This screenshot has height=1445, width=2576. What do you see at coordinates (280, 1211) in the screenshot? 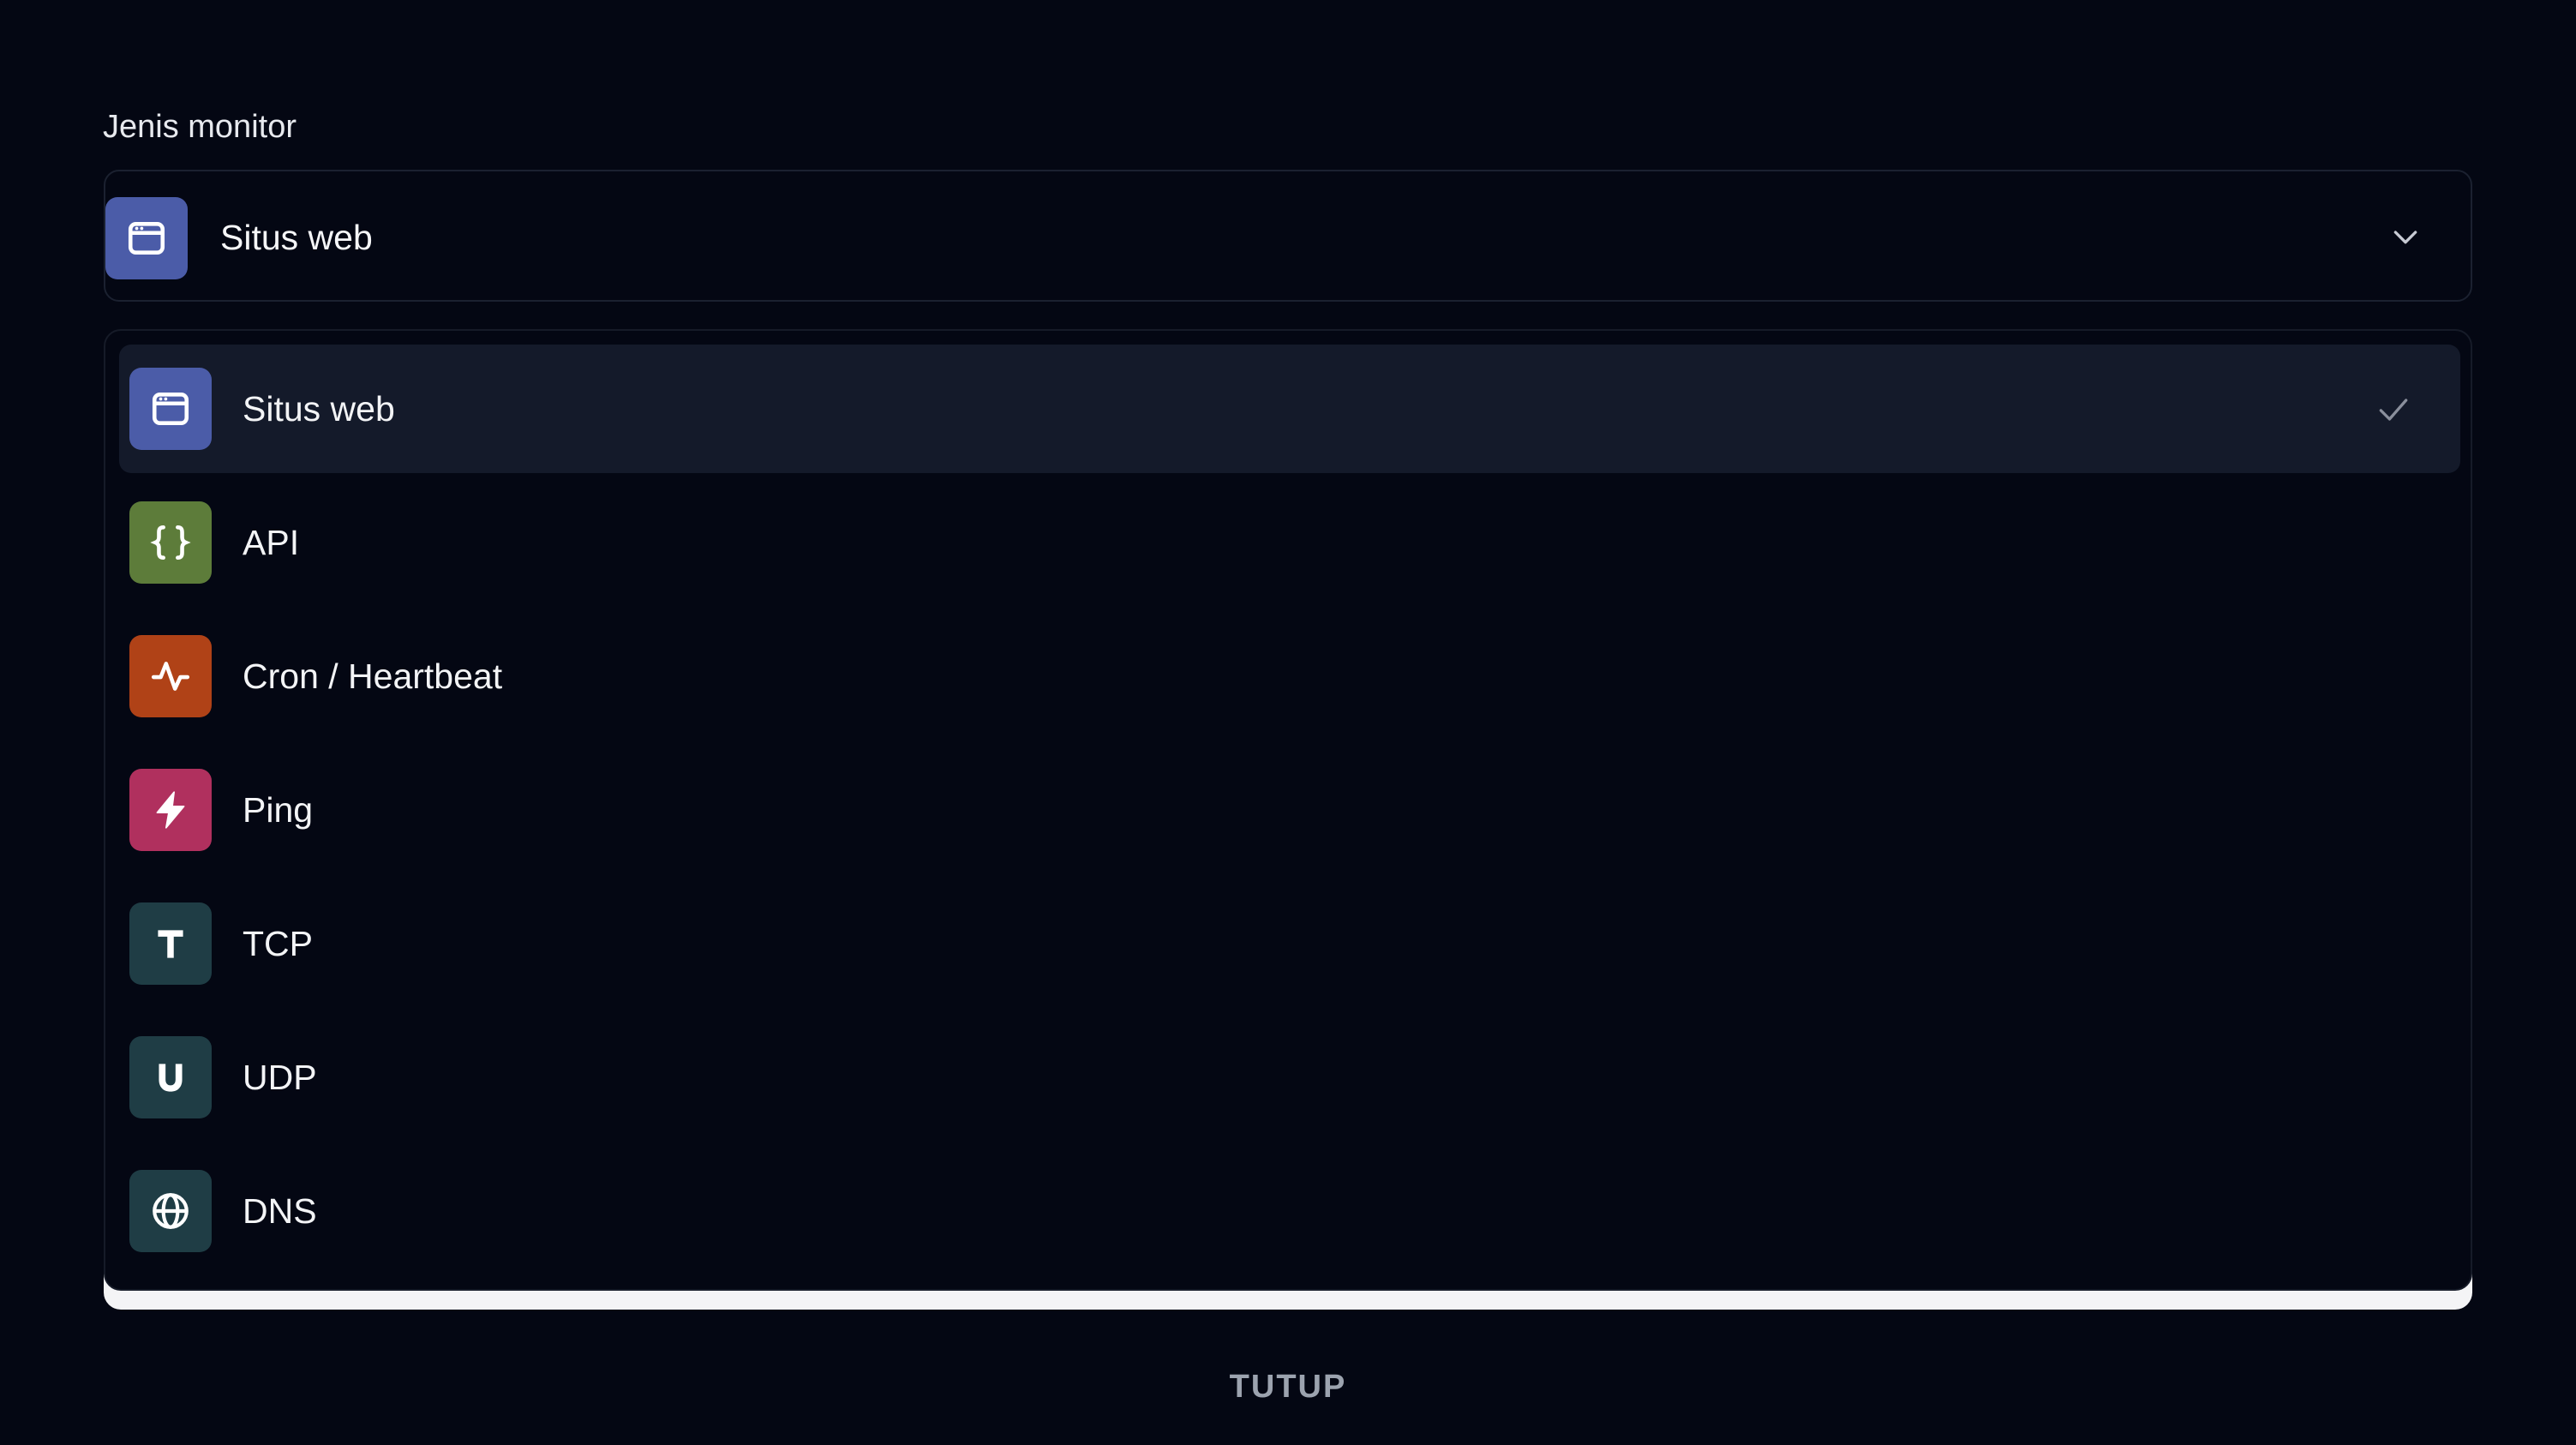
I see `option-label: DNS` at bounding box center [280, 1211].